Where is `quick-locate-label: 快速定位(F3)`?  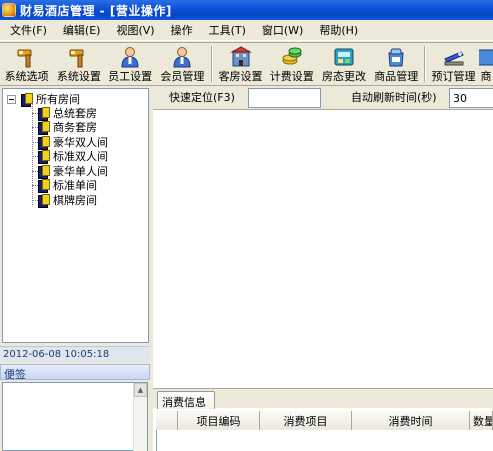
quick-locate-label: 快速定位(F3) is located at coordinates (202, 97).